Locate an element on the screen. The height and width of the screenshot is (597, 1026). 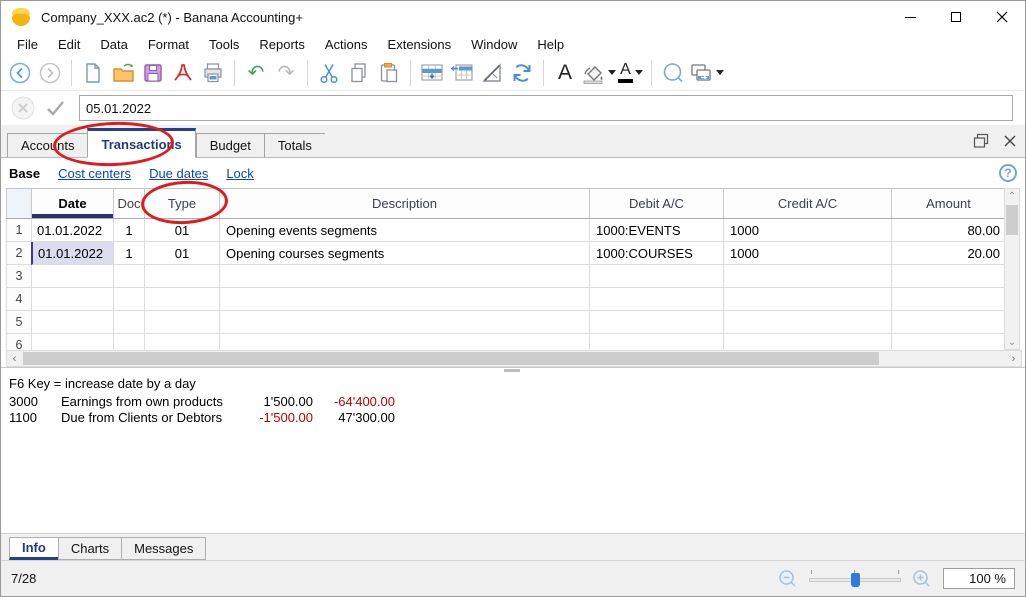
fill-color-dropdown-icon is located at coordinates (612, 72).